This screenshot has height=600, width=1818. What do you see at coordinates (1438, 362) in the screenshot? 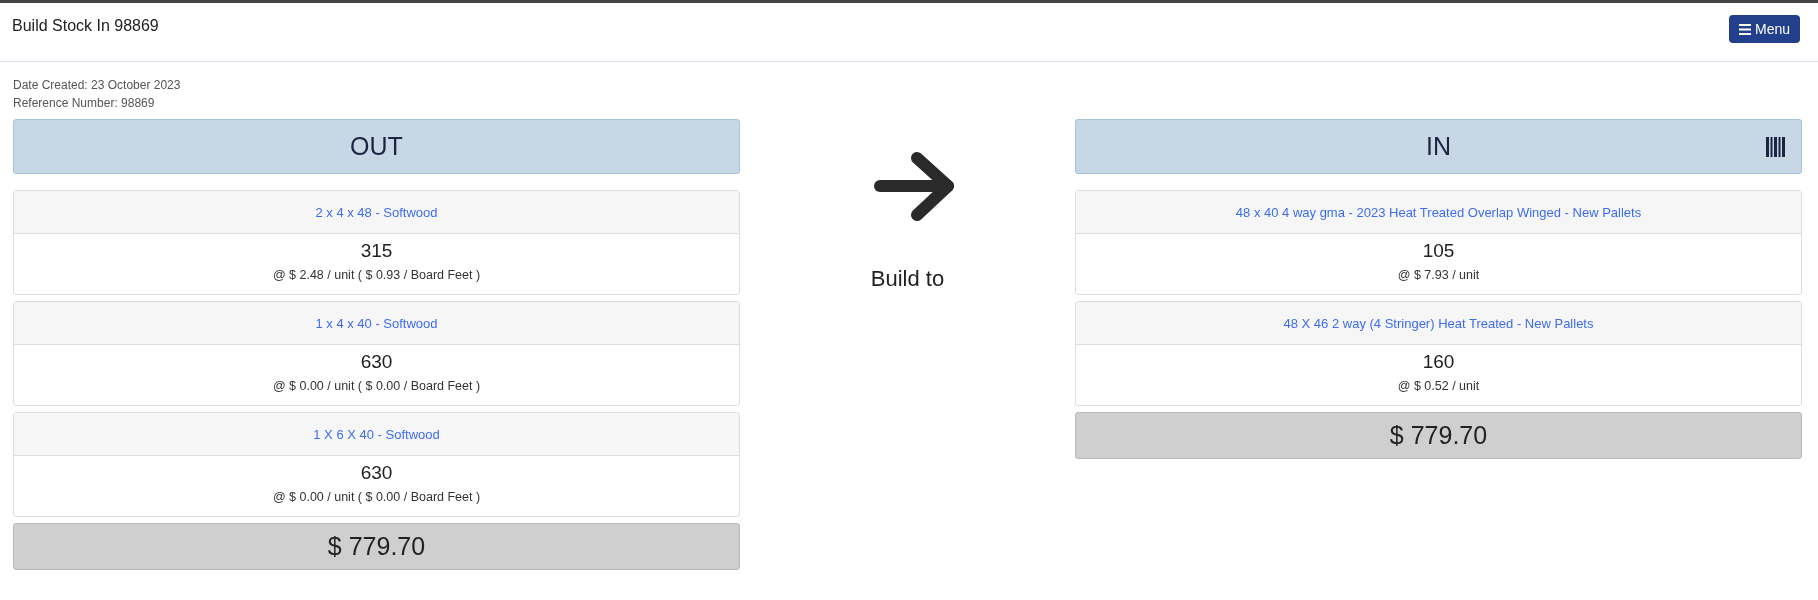
I see `item-quantity: 160` at bounding box center [1438, 362].